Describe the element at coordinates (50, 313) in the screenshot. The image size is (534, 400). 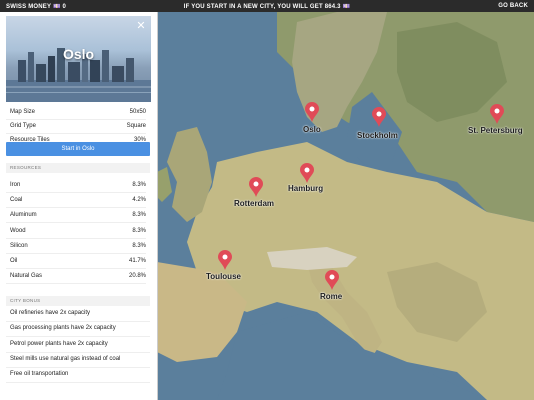
I see `city-bonus-text: Oil refineries have 2x capacity` at that location.